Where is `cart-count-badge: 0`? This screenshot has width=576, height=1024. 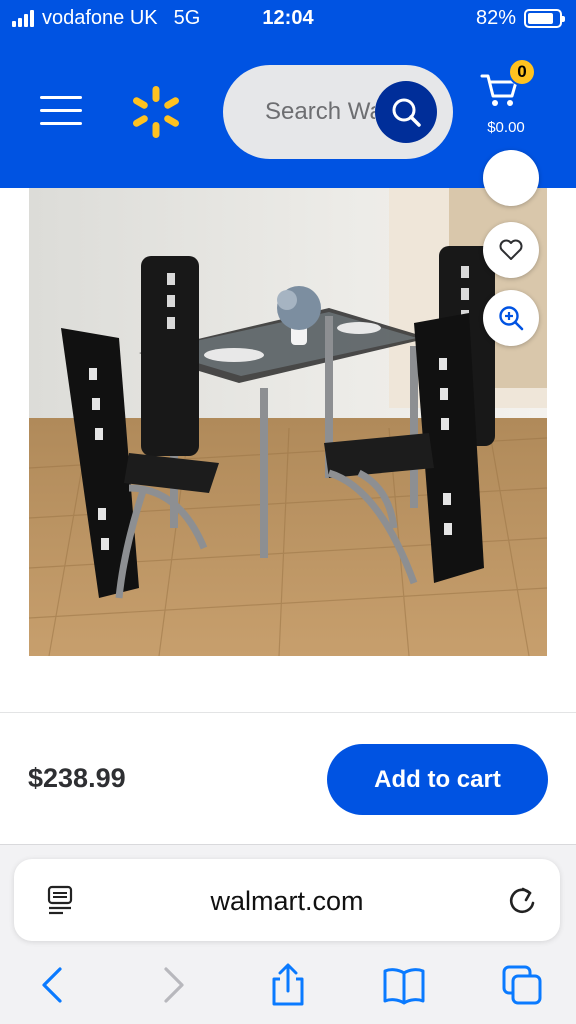
cart-count-badge: 0 is located at coordinates (522, 72).